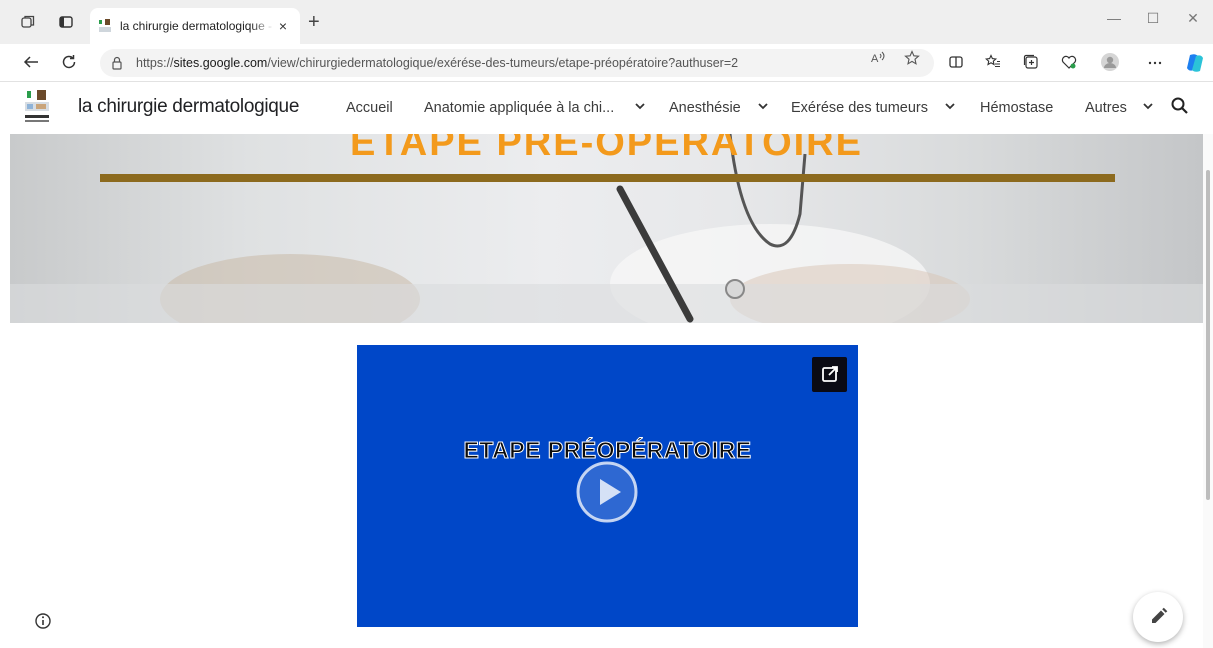 The height and width of the screenshot is (648, 1213). Describe the element at coordinates (875, 59) in the screenshot. I see `svg-text: A` at that location.